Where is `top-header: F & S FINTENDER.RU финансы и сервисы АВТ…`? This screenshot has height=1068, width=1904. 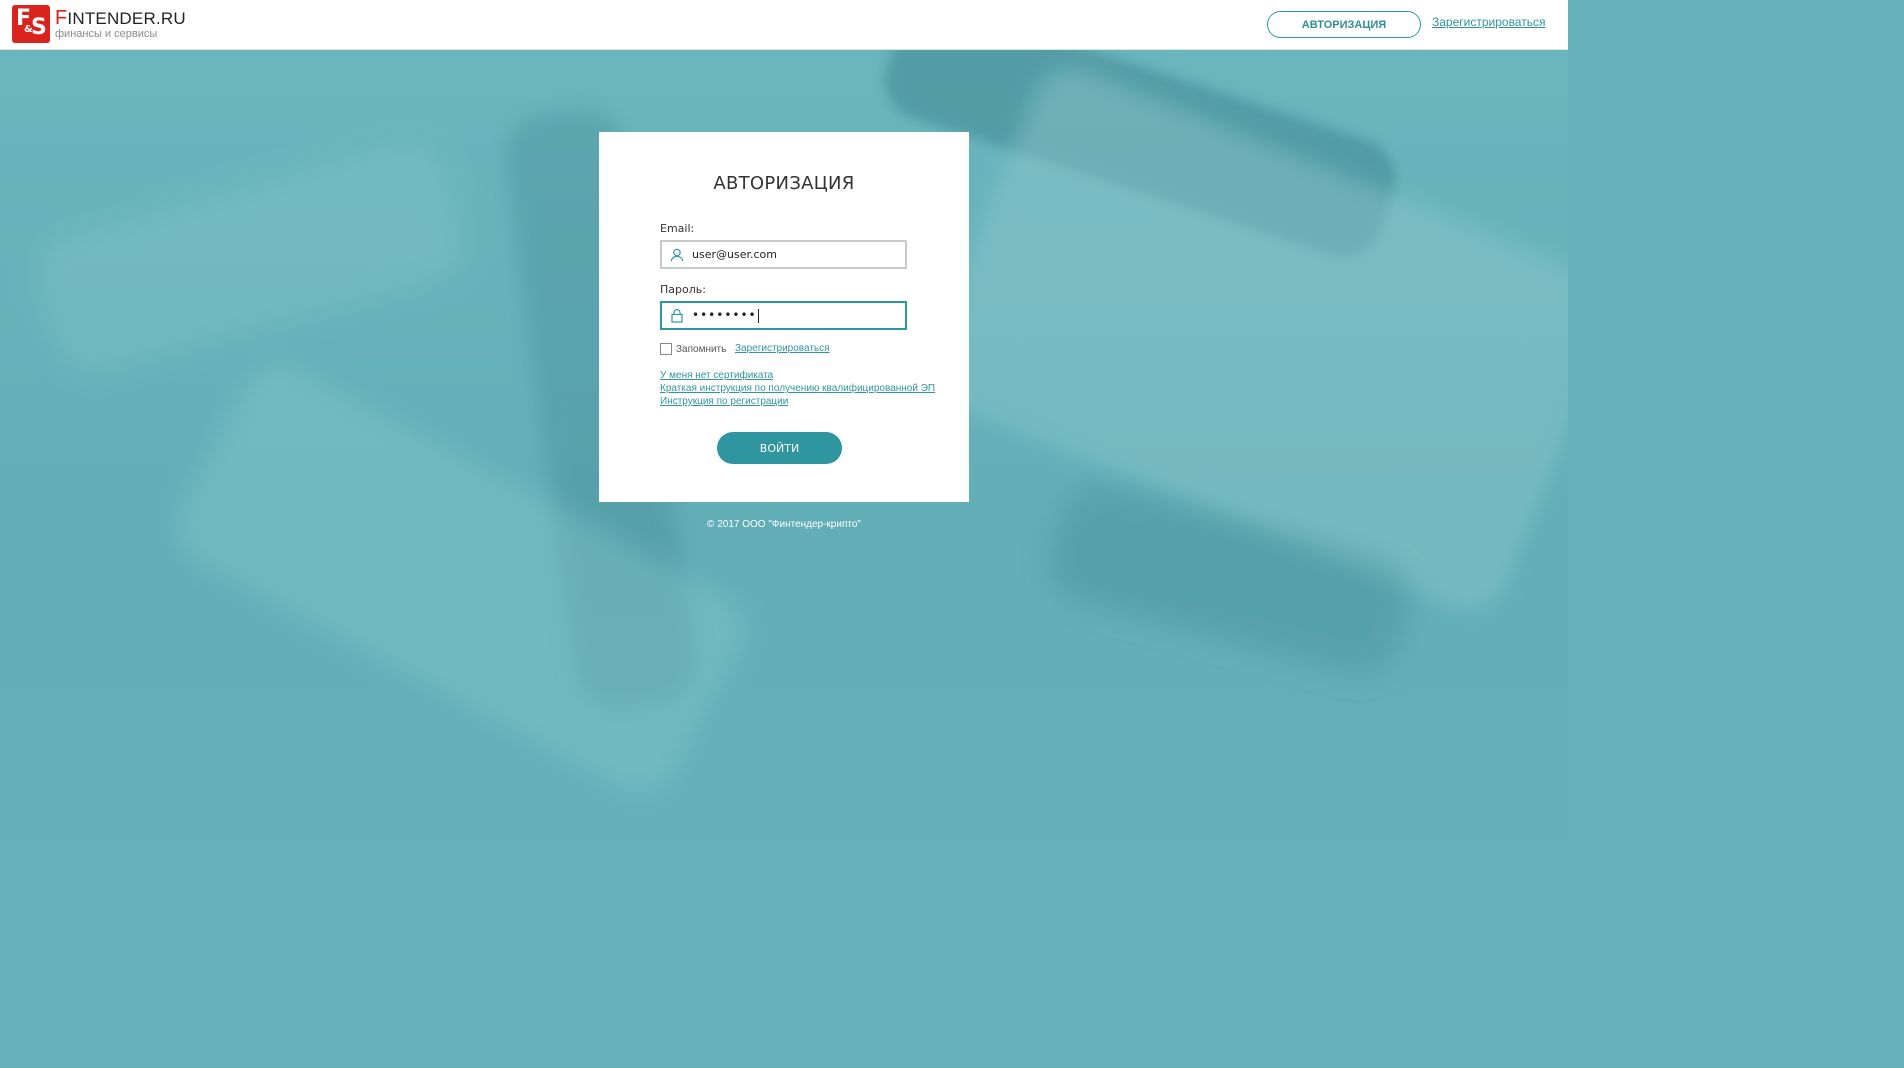 top-header: F & S FINTENDER.RU финансы и сервисы АВТ… is located at coordinates (784, 25).